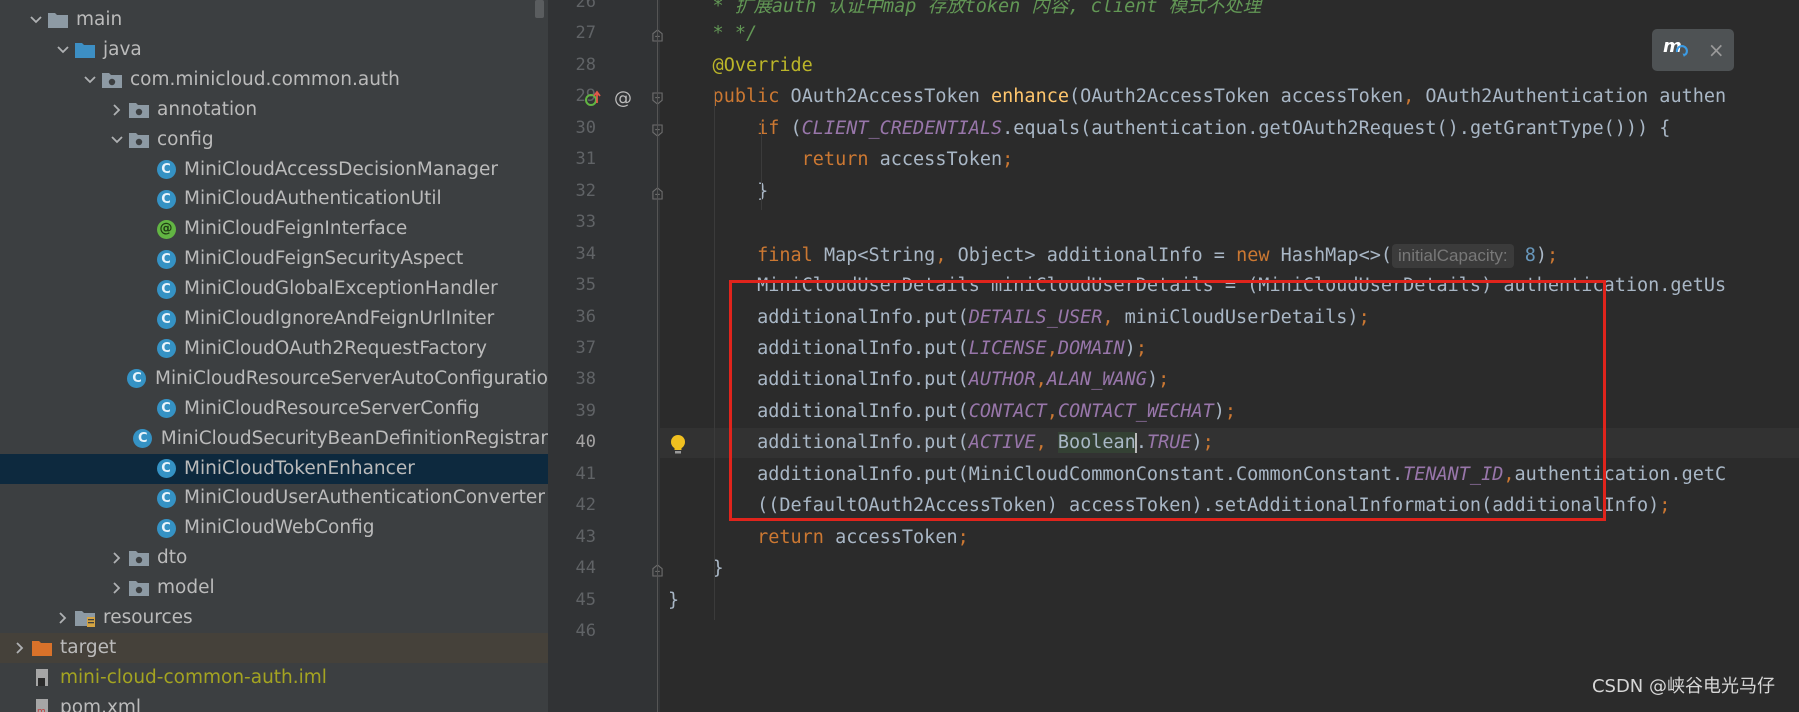  Describe the element at coordinates (274, 588) in the screenshot. I see `tree-item: model` at that location.